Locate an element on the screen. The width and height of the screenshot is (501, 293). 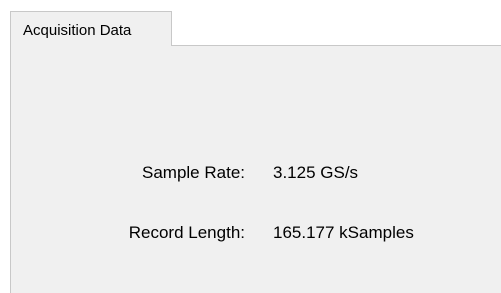
record-length-label: Record Length: is located at coordinates (186, 232).